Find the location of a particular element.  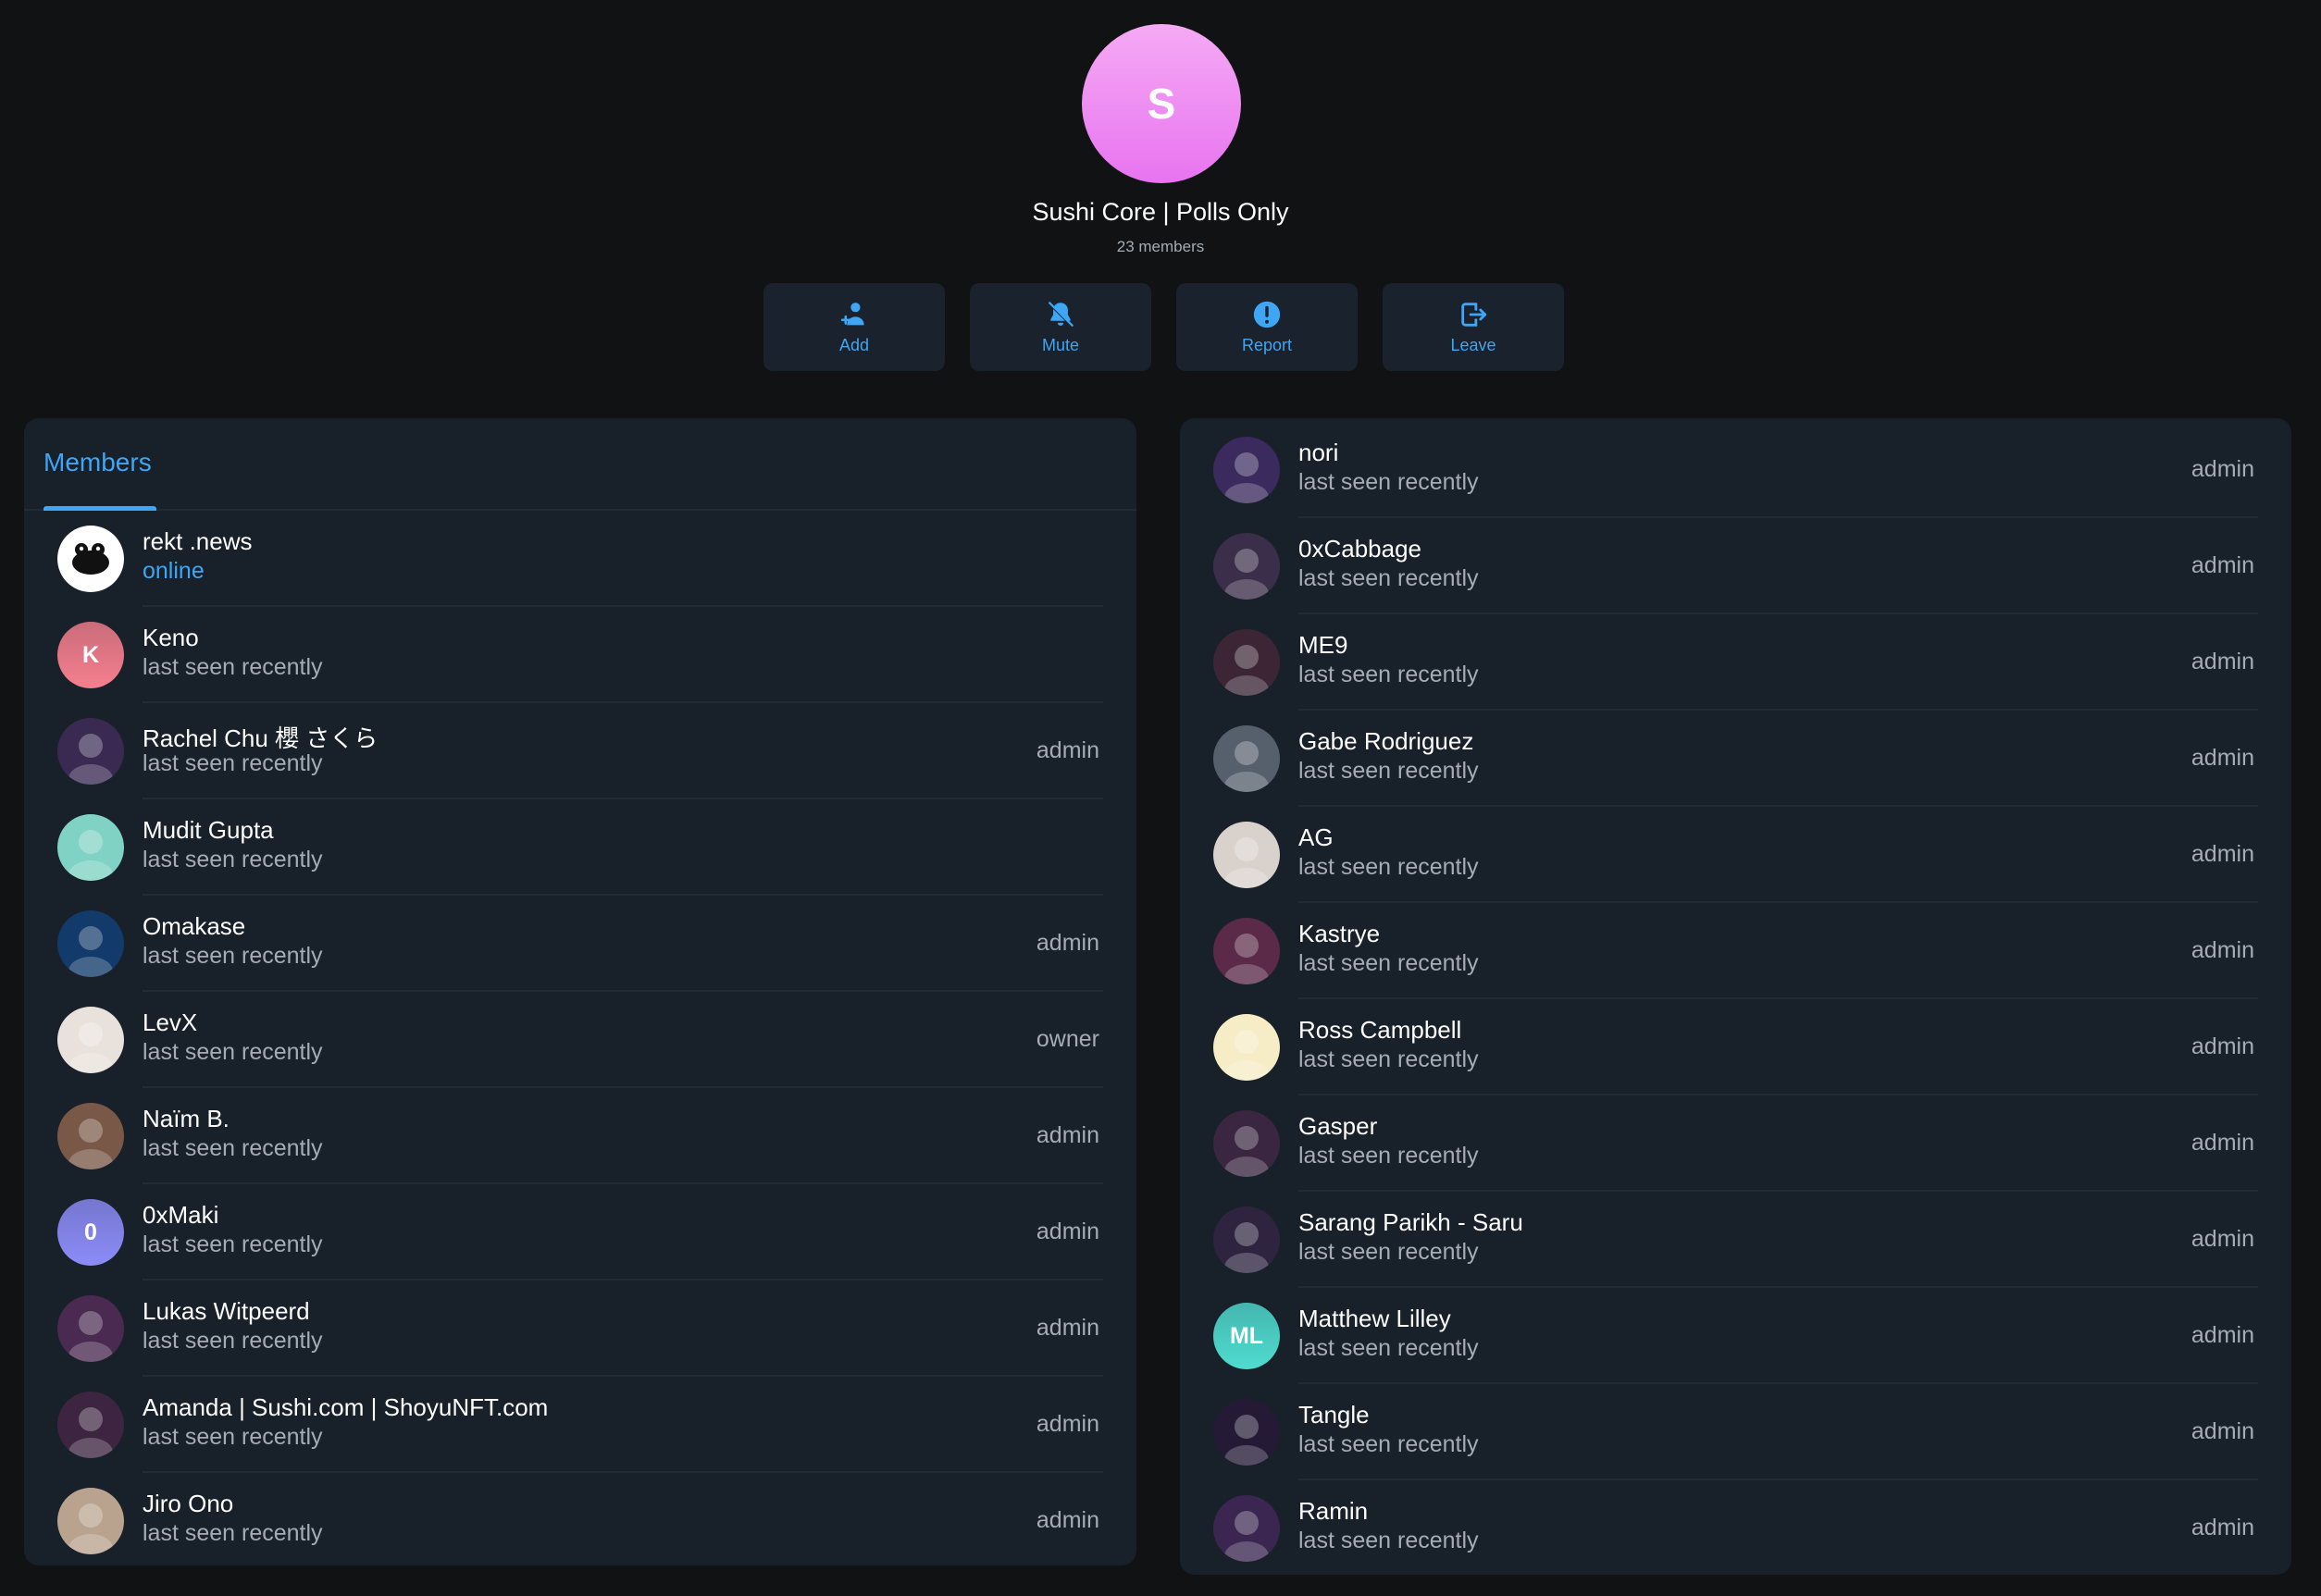

member-row: Rachel Chu 櫻 さくら last seen recently admin is located at coordinates (580, 751).